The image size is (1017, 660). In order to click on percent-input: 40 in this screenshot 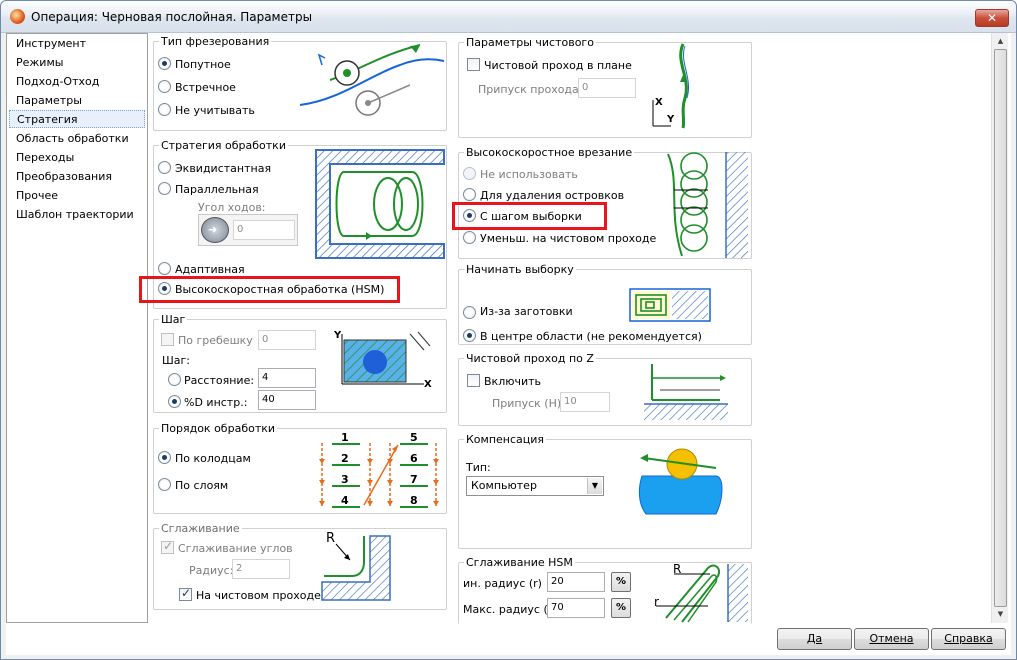, I will do `click(287, 400)`.